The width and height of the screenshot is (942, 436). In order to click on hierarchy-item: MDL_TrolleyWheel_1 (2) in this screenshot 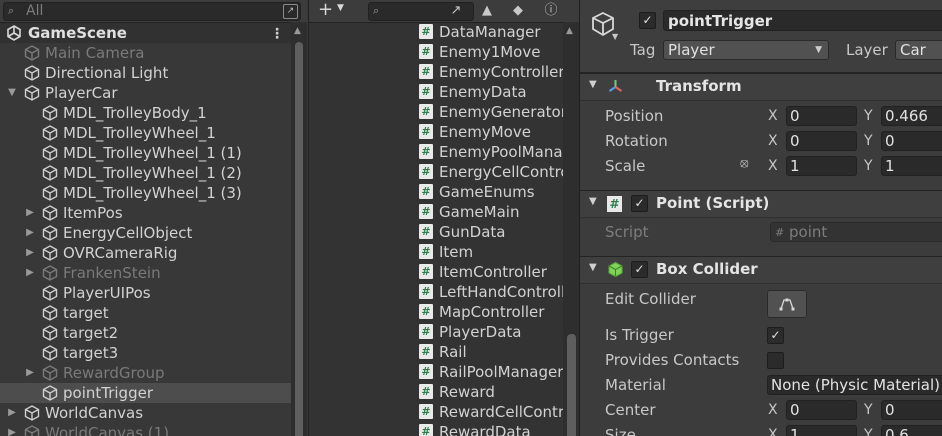, I will do `click(145, 173)`.